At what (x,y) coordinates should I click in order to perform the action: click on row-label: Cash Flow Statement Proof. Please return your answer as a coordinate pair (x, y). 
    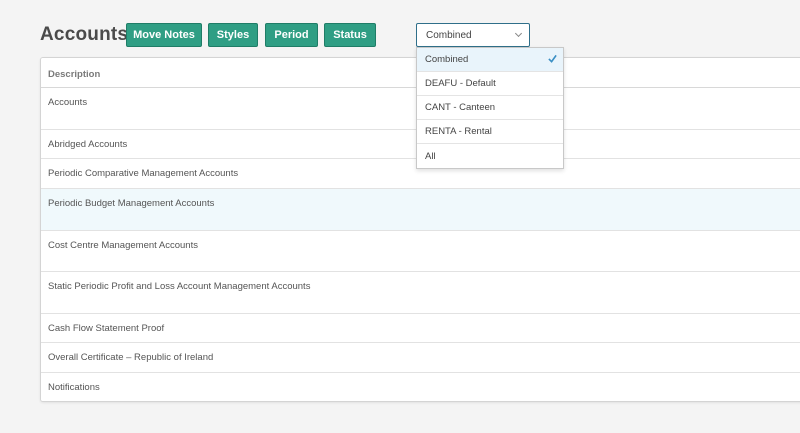
    Looking at the image, I should click on (106, 328).